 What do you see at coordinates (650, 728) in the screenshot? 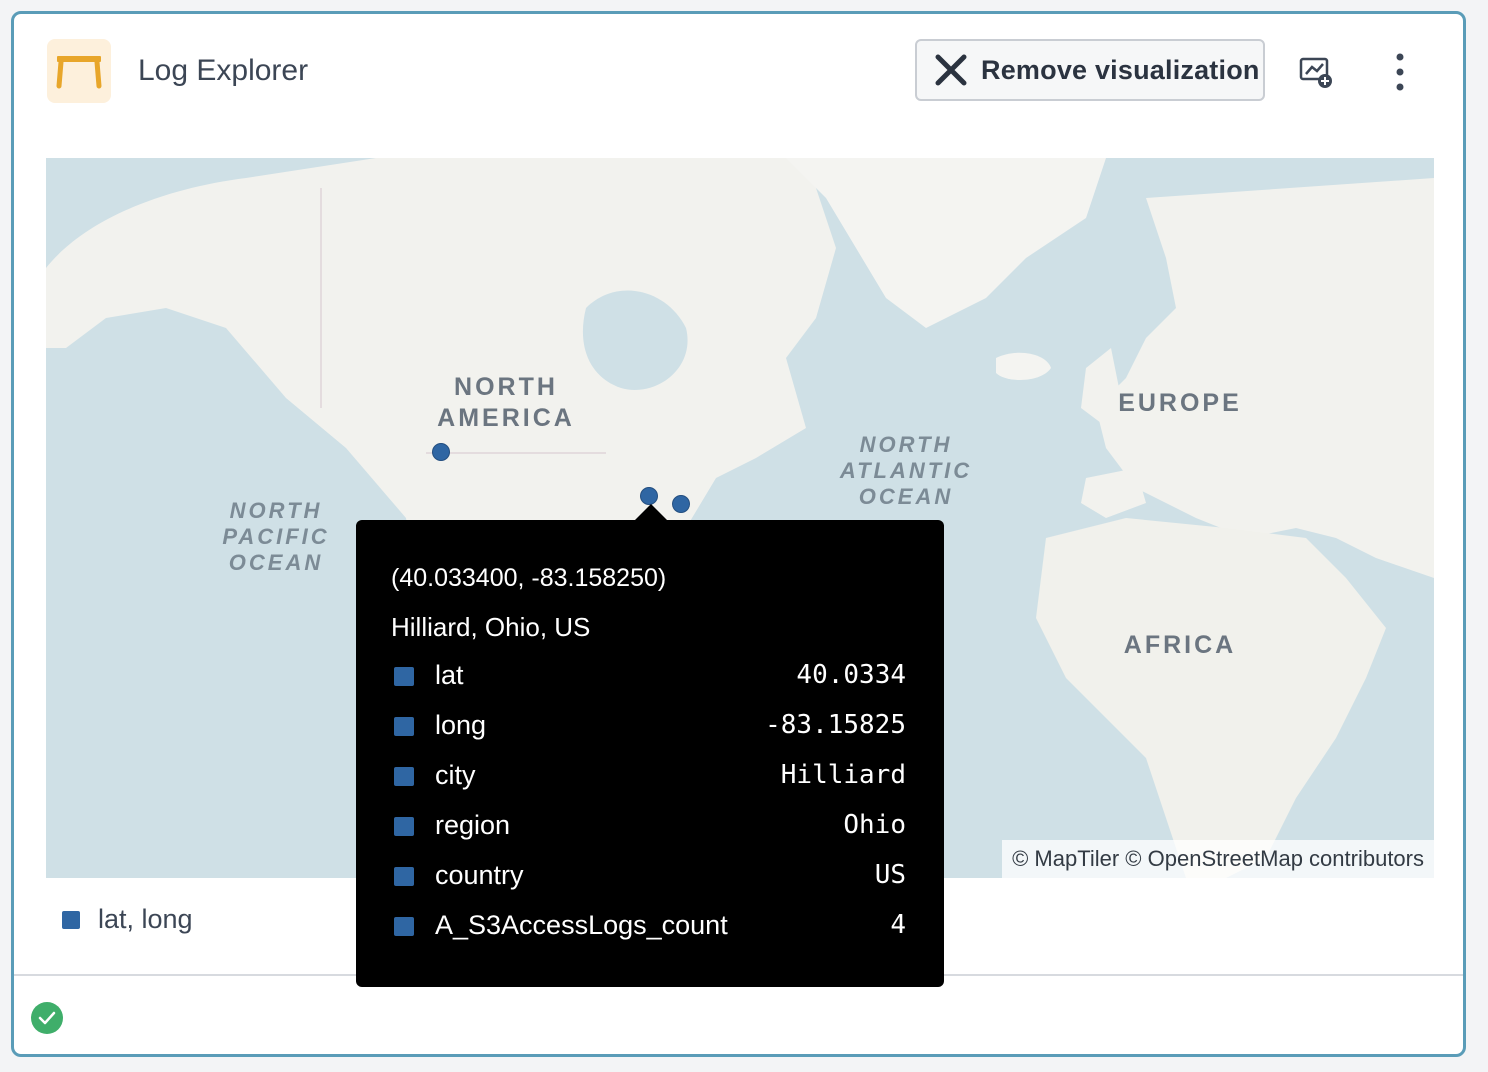
I see `tooltip-row: long -83.15825` at bounding box center [650, 728].